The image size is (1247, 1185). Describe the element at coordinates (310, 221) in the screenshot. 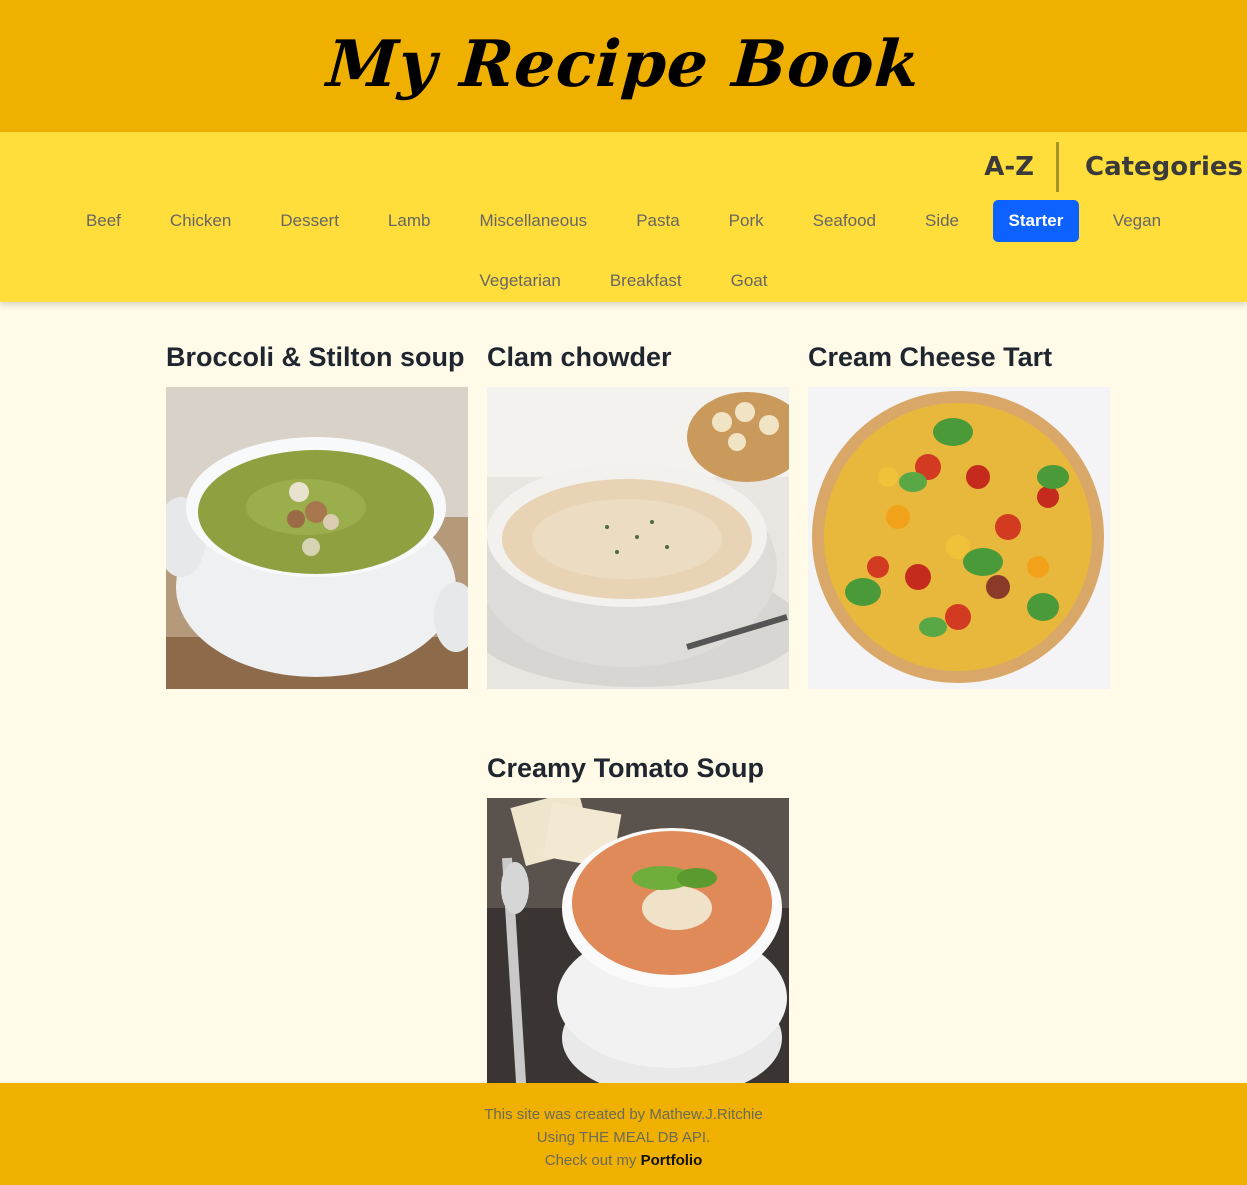

I see `category-dessert-button: Dessert` at that location.